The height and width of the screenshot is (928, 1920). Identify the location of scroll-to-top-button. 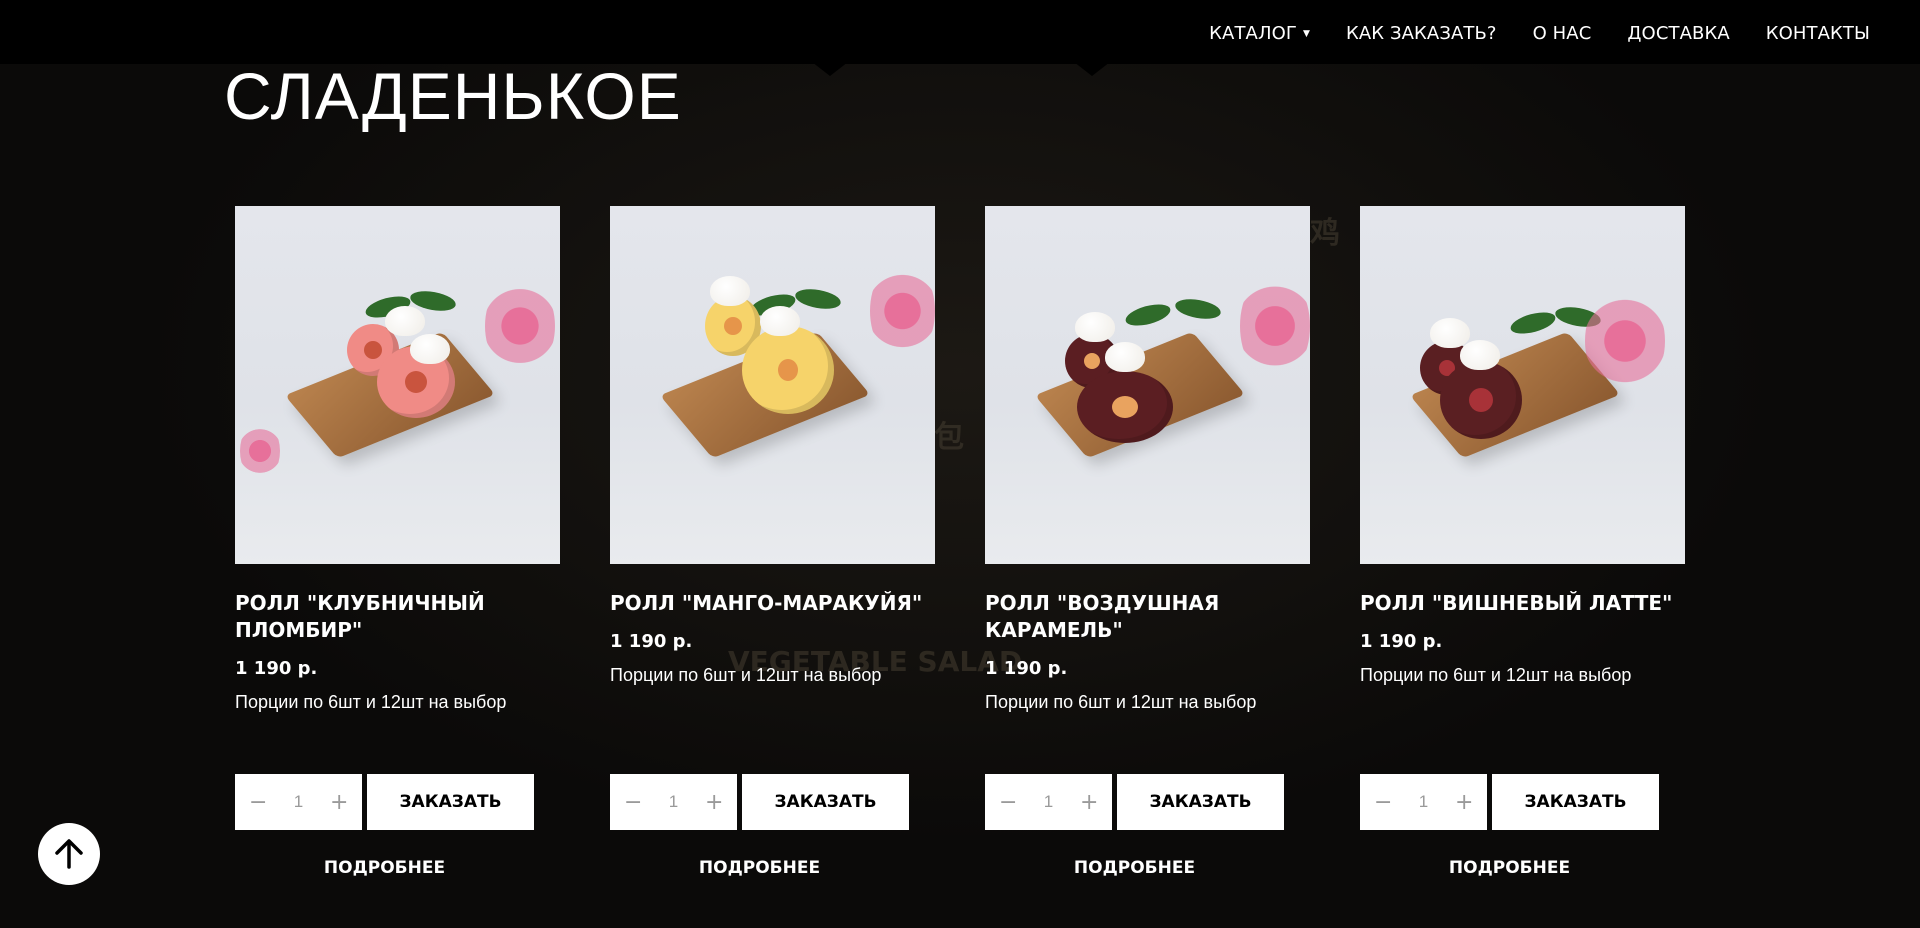
(69, 854).